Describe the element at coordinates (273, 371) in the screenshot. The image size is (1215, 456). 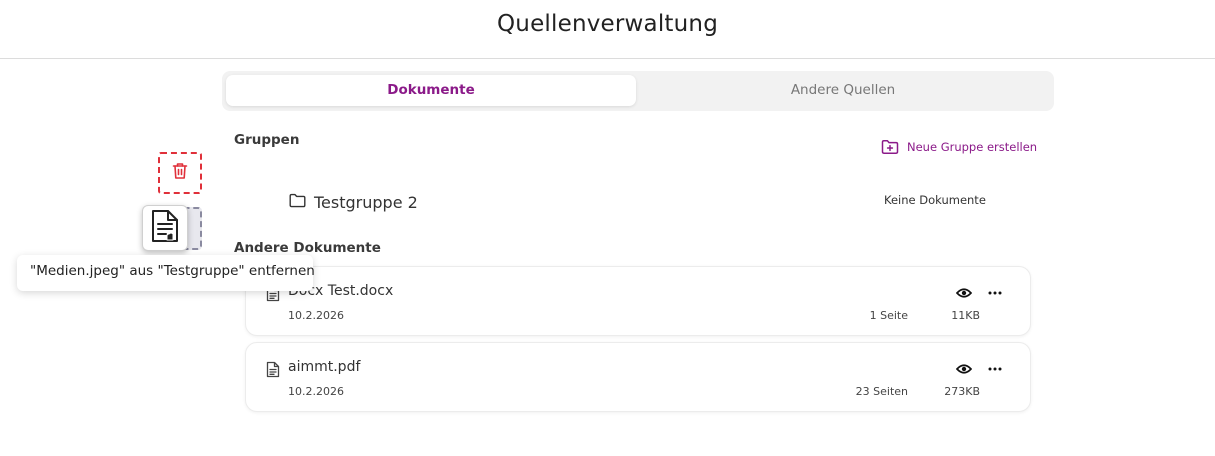
I see `file-text-icon` at that location.